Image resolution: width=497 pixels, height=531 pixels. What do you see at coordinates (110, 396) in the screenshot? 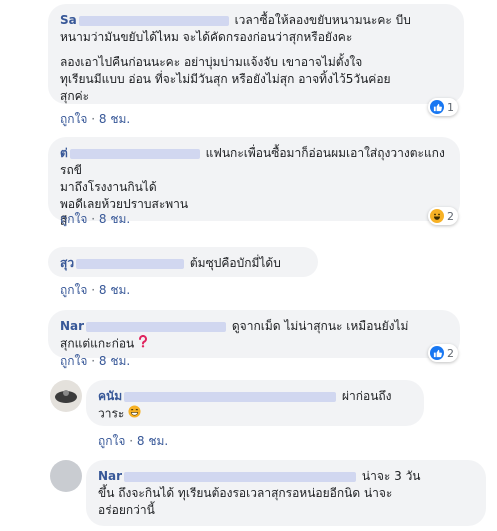
I see `commenter-name: คนัม` at bounding box center [110, 396].